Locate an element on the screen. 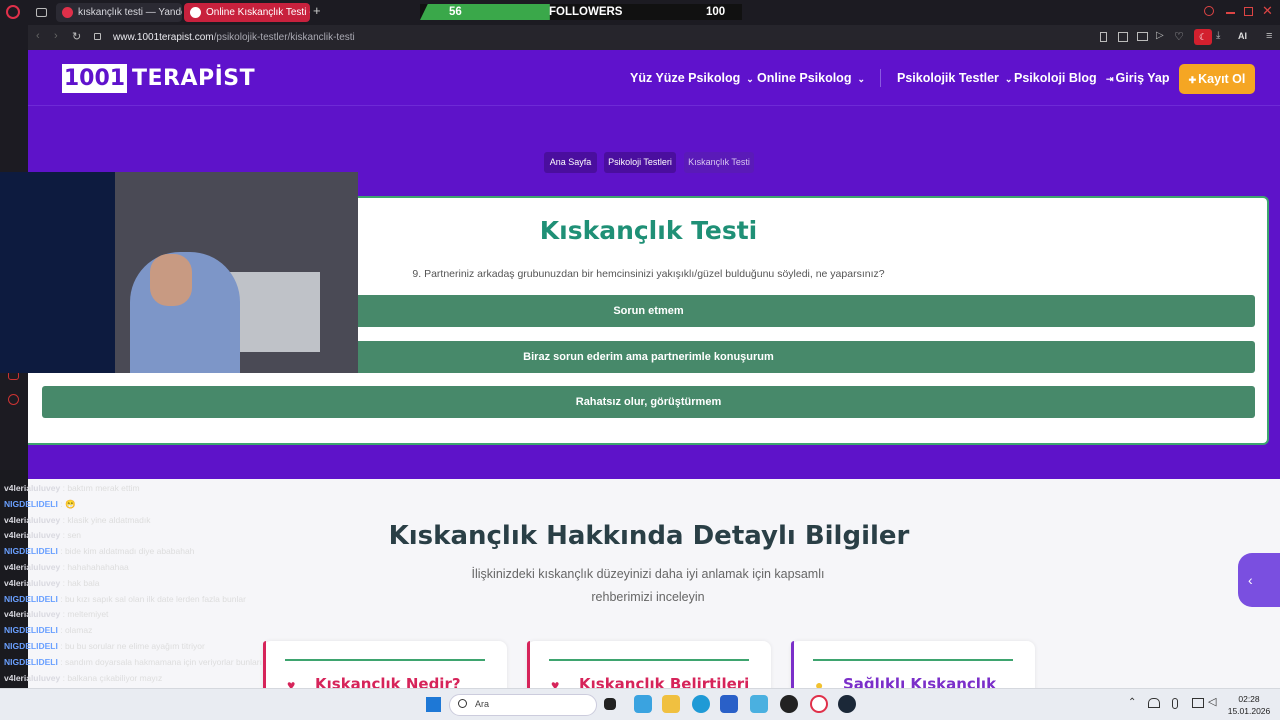  nav-tests: Psikolojik Testler ⌄ is located at coordinates (954, 78).